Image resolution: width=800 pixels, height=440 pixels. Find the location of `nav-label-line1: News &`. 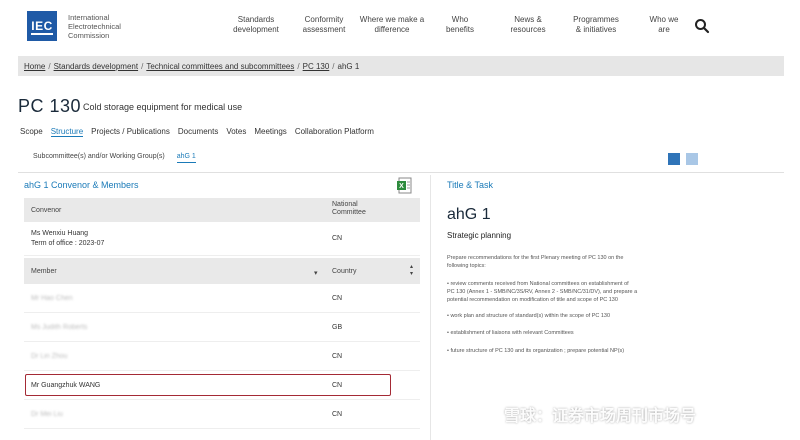

nav-label-line1: News & is located at coordinates (528, 19).